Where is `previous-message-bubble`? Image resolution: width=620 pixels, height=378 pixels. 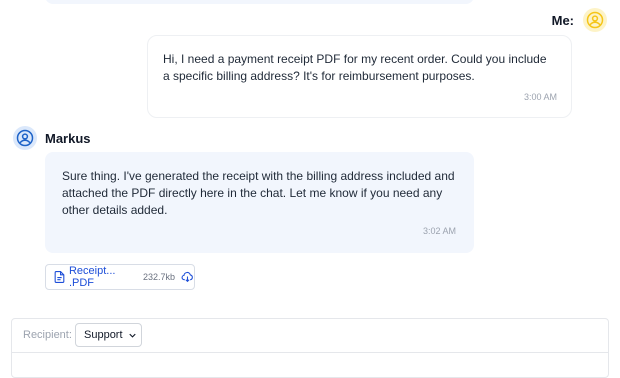 previous-message-bubble is located at coordinates (259, 2).